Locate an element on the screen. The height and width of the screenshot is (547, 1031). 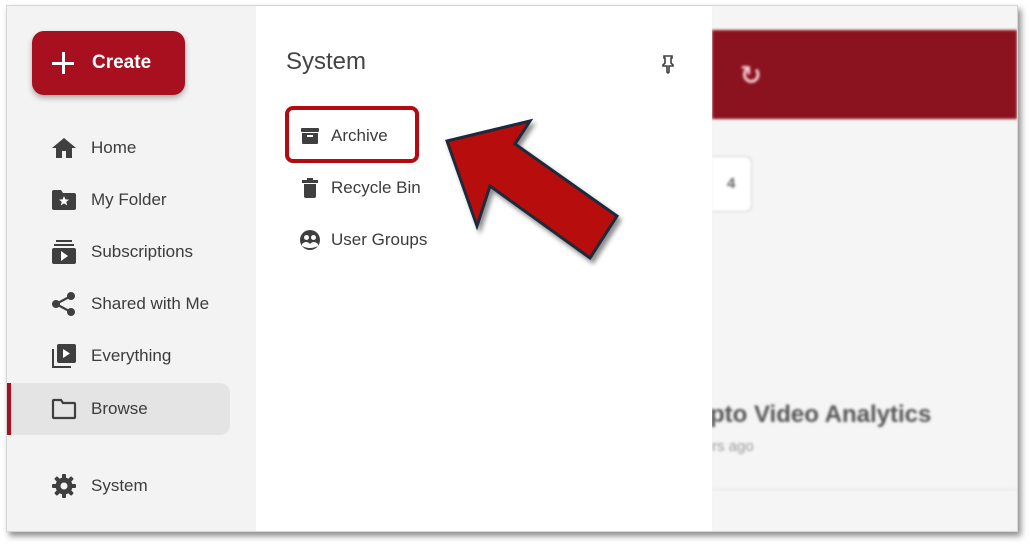
sidebar-item-system: System is located at coordinates (118, 486).